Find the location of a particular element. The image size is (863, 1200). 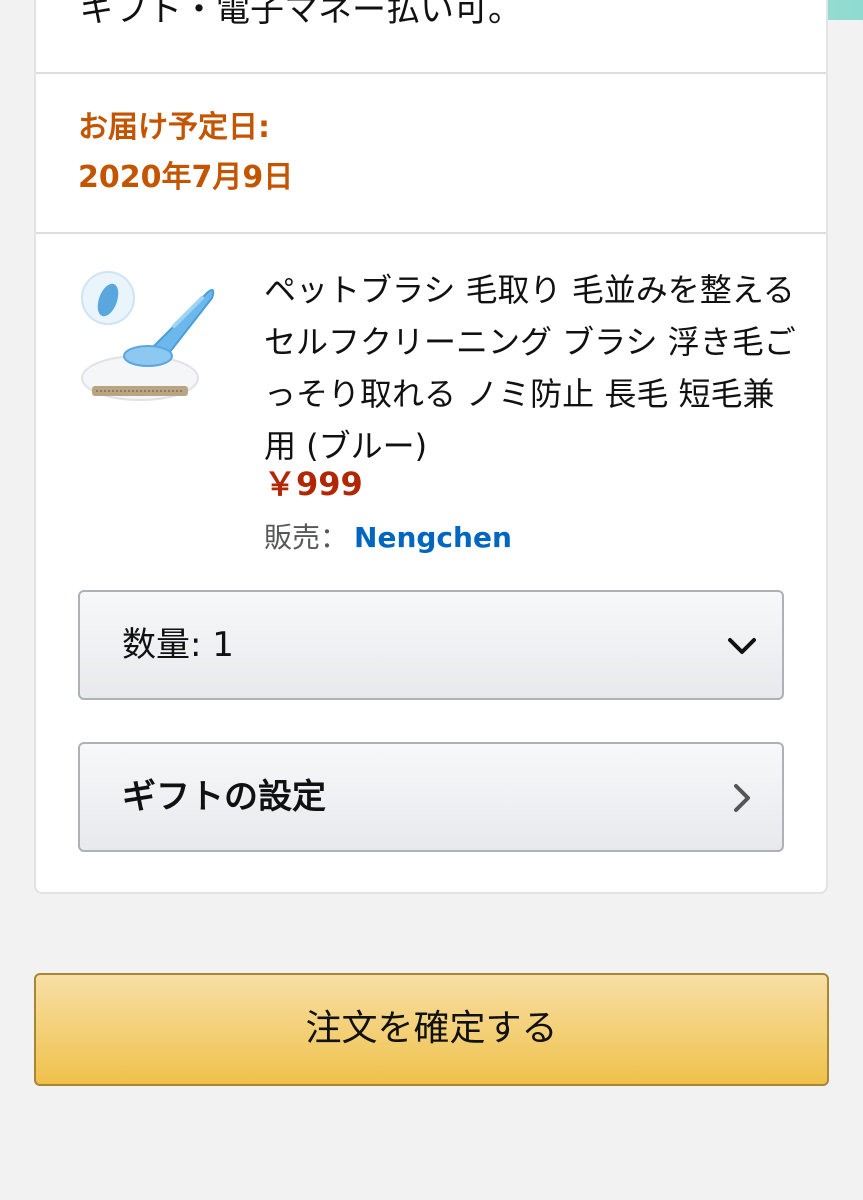

previous-section-text: ギフト・電子マネー払い可。 is located at coordinates (301, 15).